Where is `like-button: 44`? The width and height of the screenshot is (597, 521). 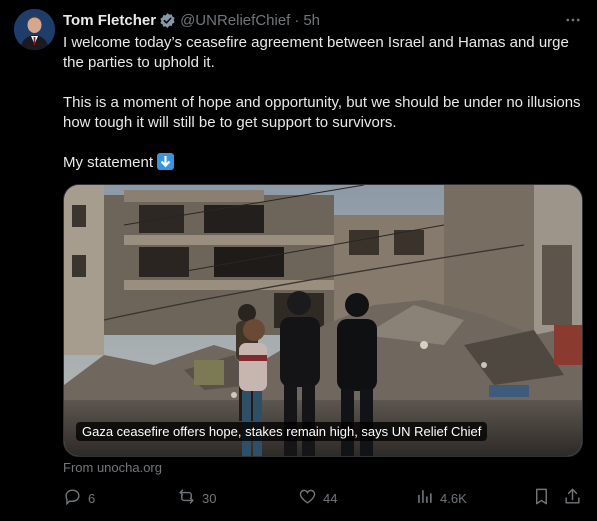 like-button: 44 is located at coordinates (317, 498).